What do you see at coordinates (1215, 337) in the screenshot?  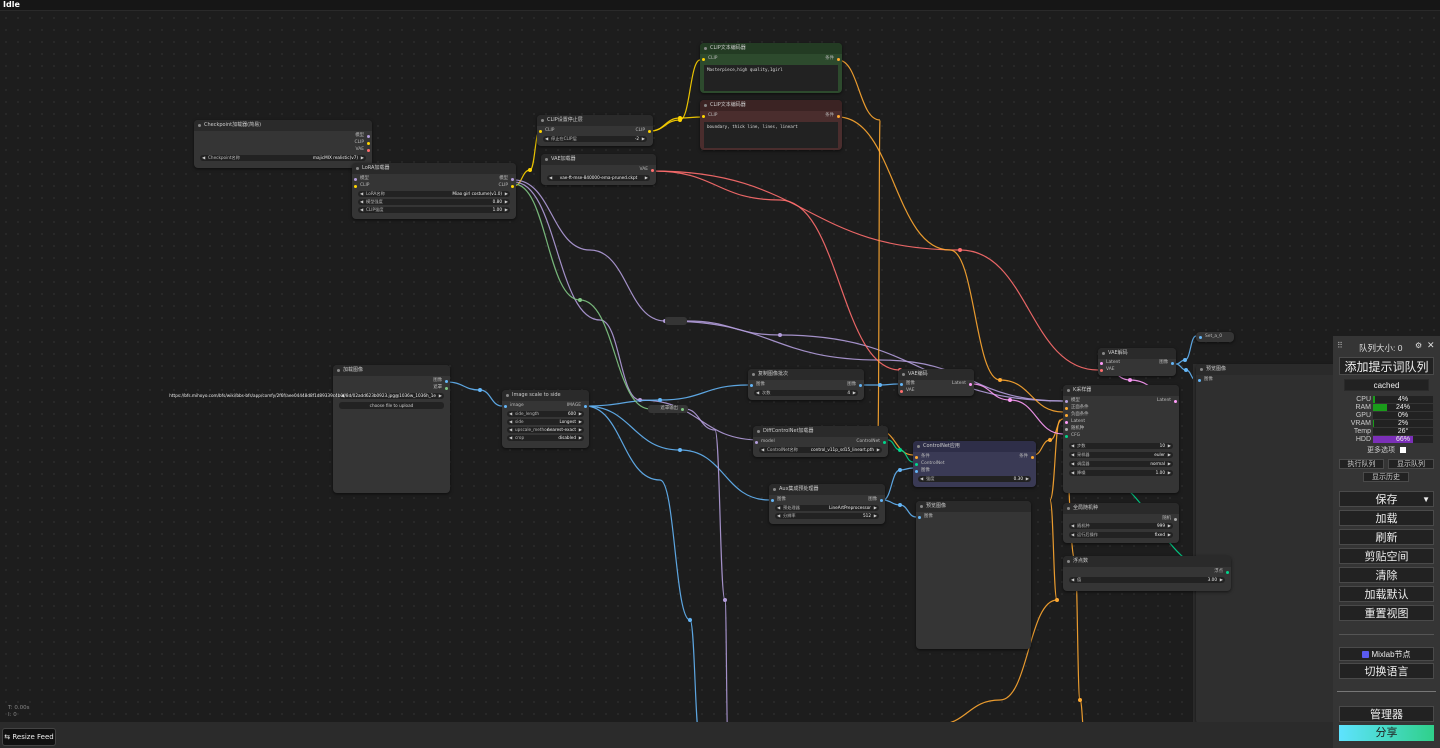 I see `node-set-a-0: Set_a_0` at bounding box center [1215, 337].